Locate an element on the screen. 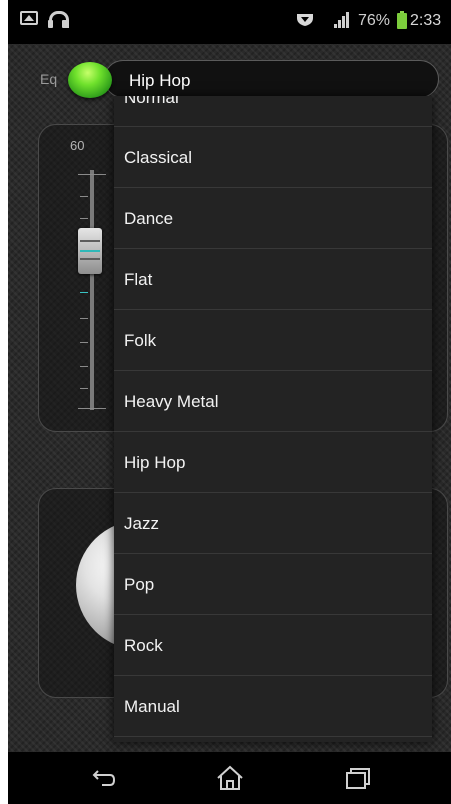  eq-toggle-button is located at coordinates (90, 80).